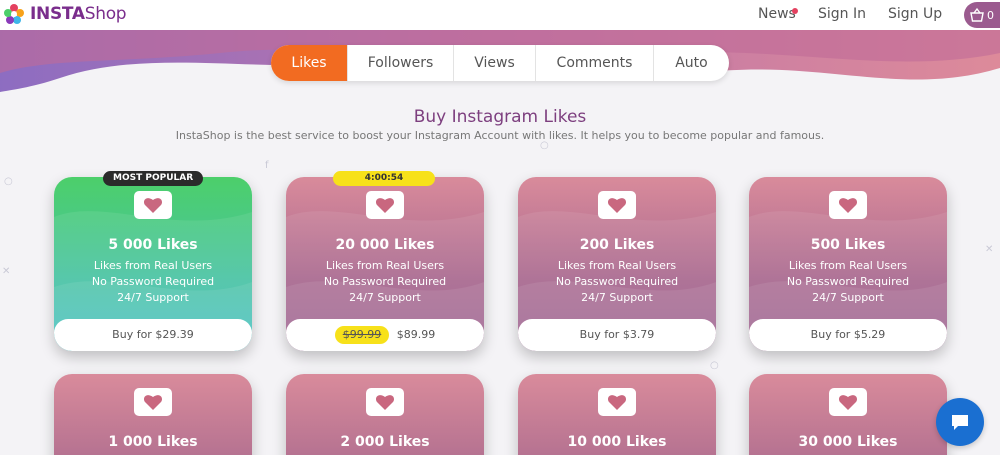  I want to click on package-card: 30 000 Likes, so click(848, 414).